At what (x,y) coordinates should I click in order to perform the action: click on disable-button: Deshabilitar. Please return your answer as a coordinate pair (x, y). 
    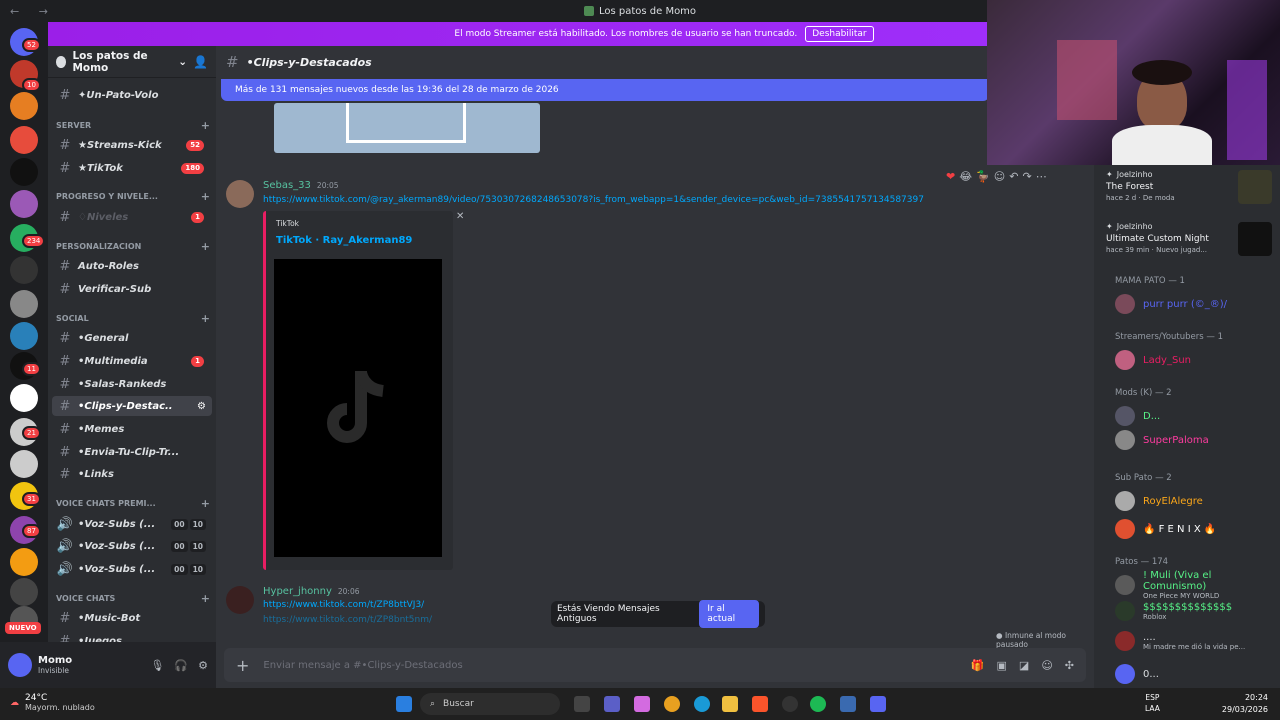
    Looking at the image, I should click on (839, 34).